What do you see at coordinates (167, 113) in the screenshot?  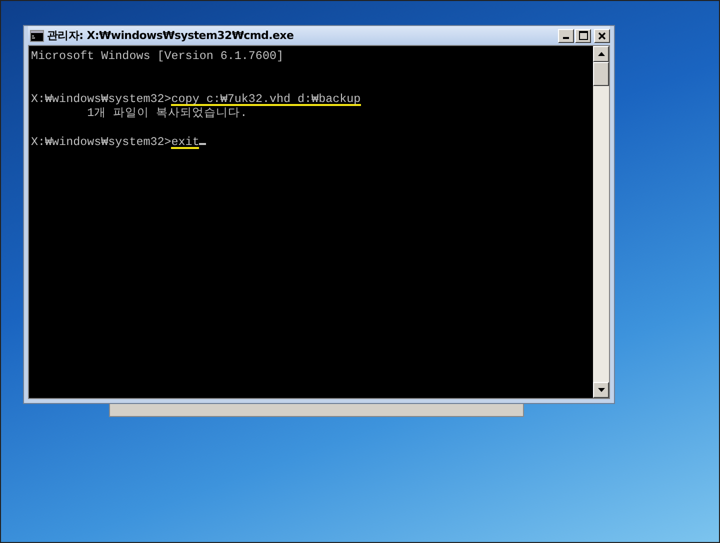 I see `console-line: 1개 파일이 복사되었습니다.` at bounding box center [167, 113].